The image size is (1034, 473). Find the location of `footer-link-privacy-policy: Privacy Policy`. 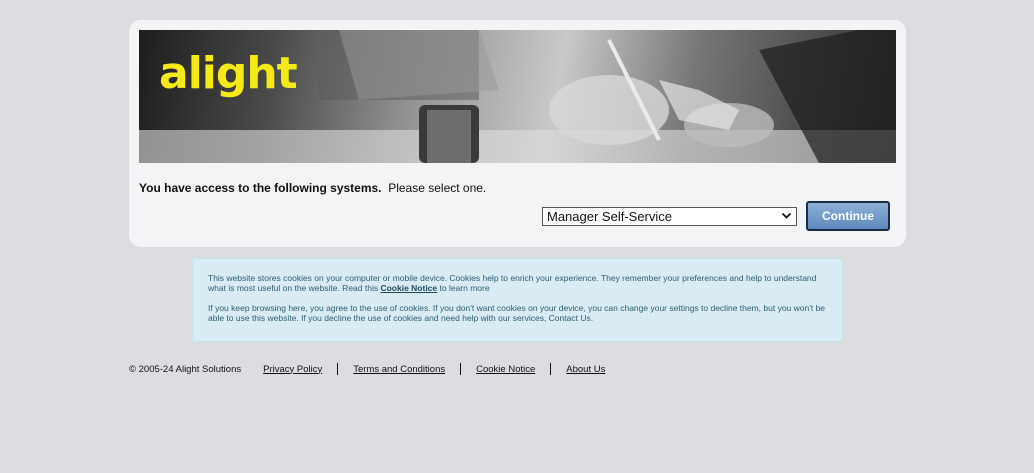

footer-link-privacy-policy: Privacy Policy is located at coordinates (300, 369).